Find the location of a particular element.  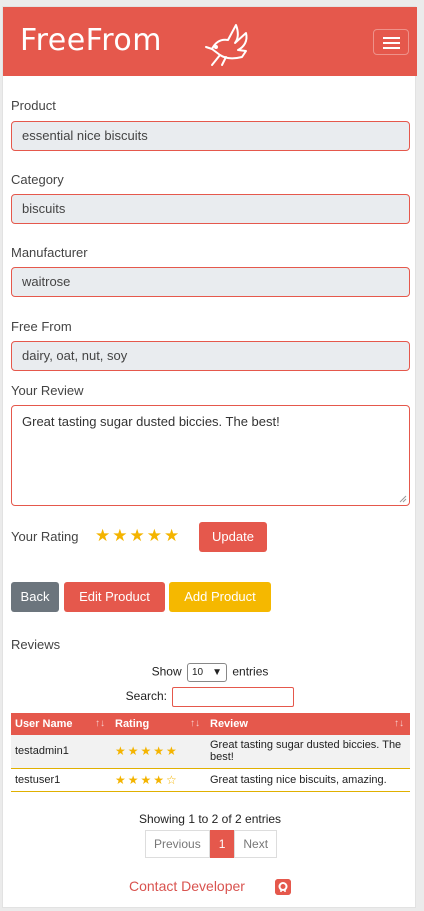

entries-select-value: 10 is located at coordinates (198, 672).